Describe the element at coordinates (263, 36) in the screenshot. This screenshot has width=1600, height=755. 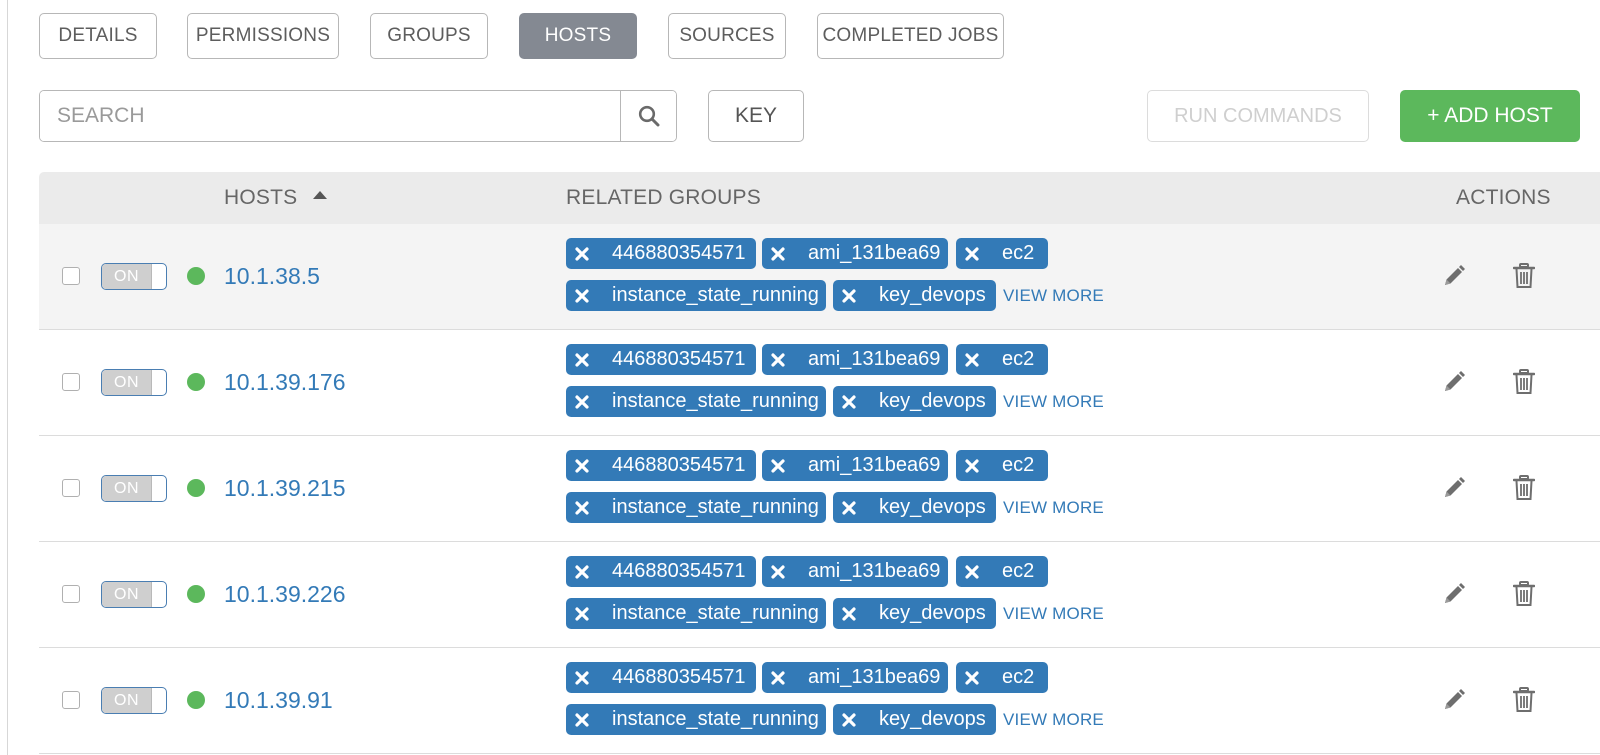
I see `tab-permissions: PERMISSIONS` at that location.